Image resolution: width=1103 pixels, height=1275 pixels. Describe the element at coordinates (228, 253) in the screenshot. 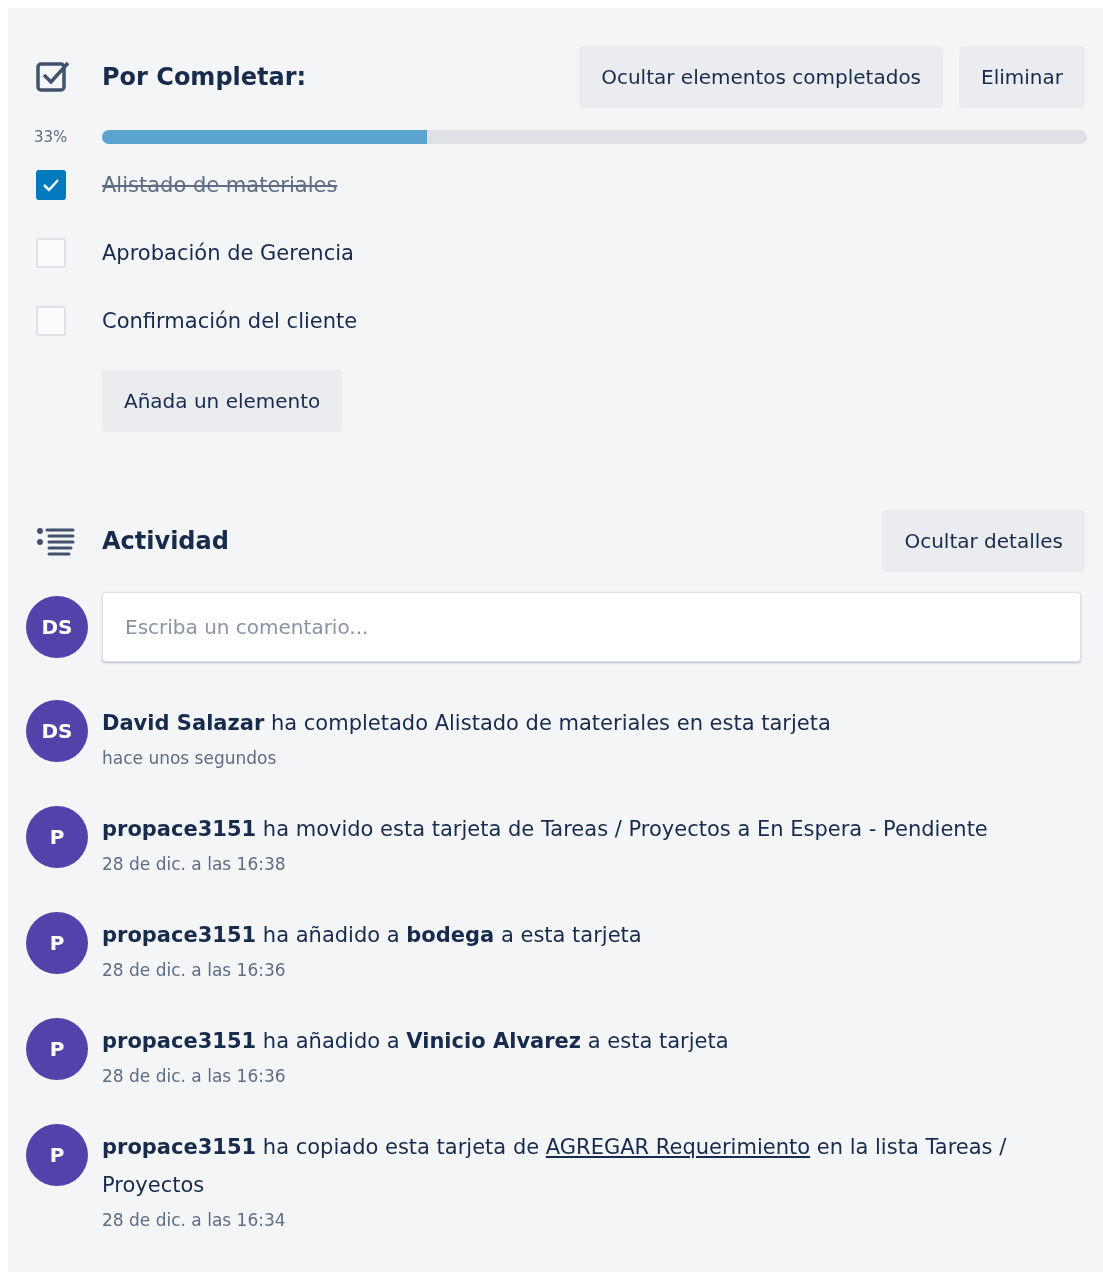

I see `checklist-item: Aprobación de Gerencia` at that location.